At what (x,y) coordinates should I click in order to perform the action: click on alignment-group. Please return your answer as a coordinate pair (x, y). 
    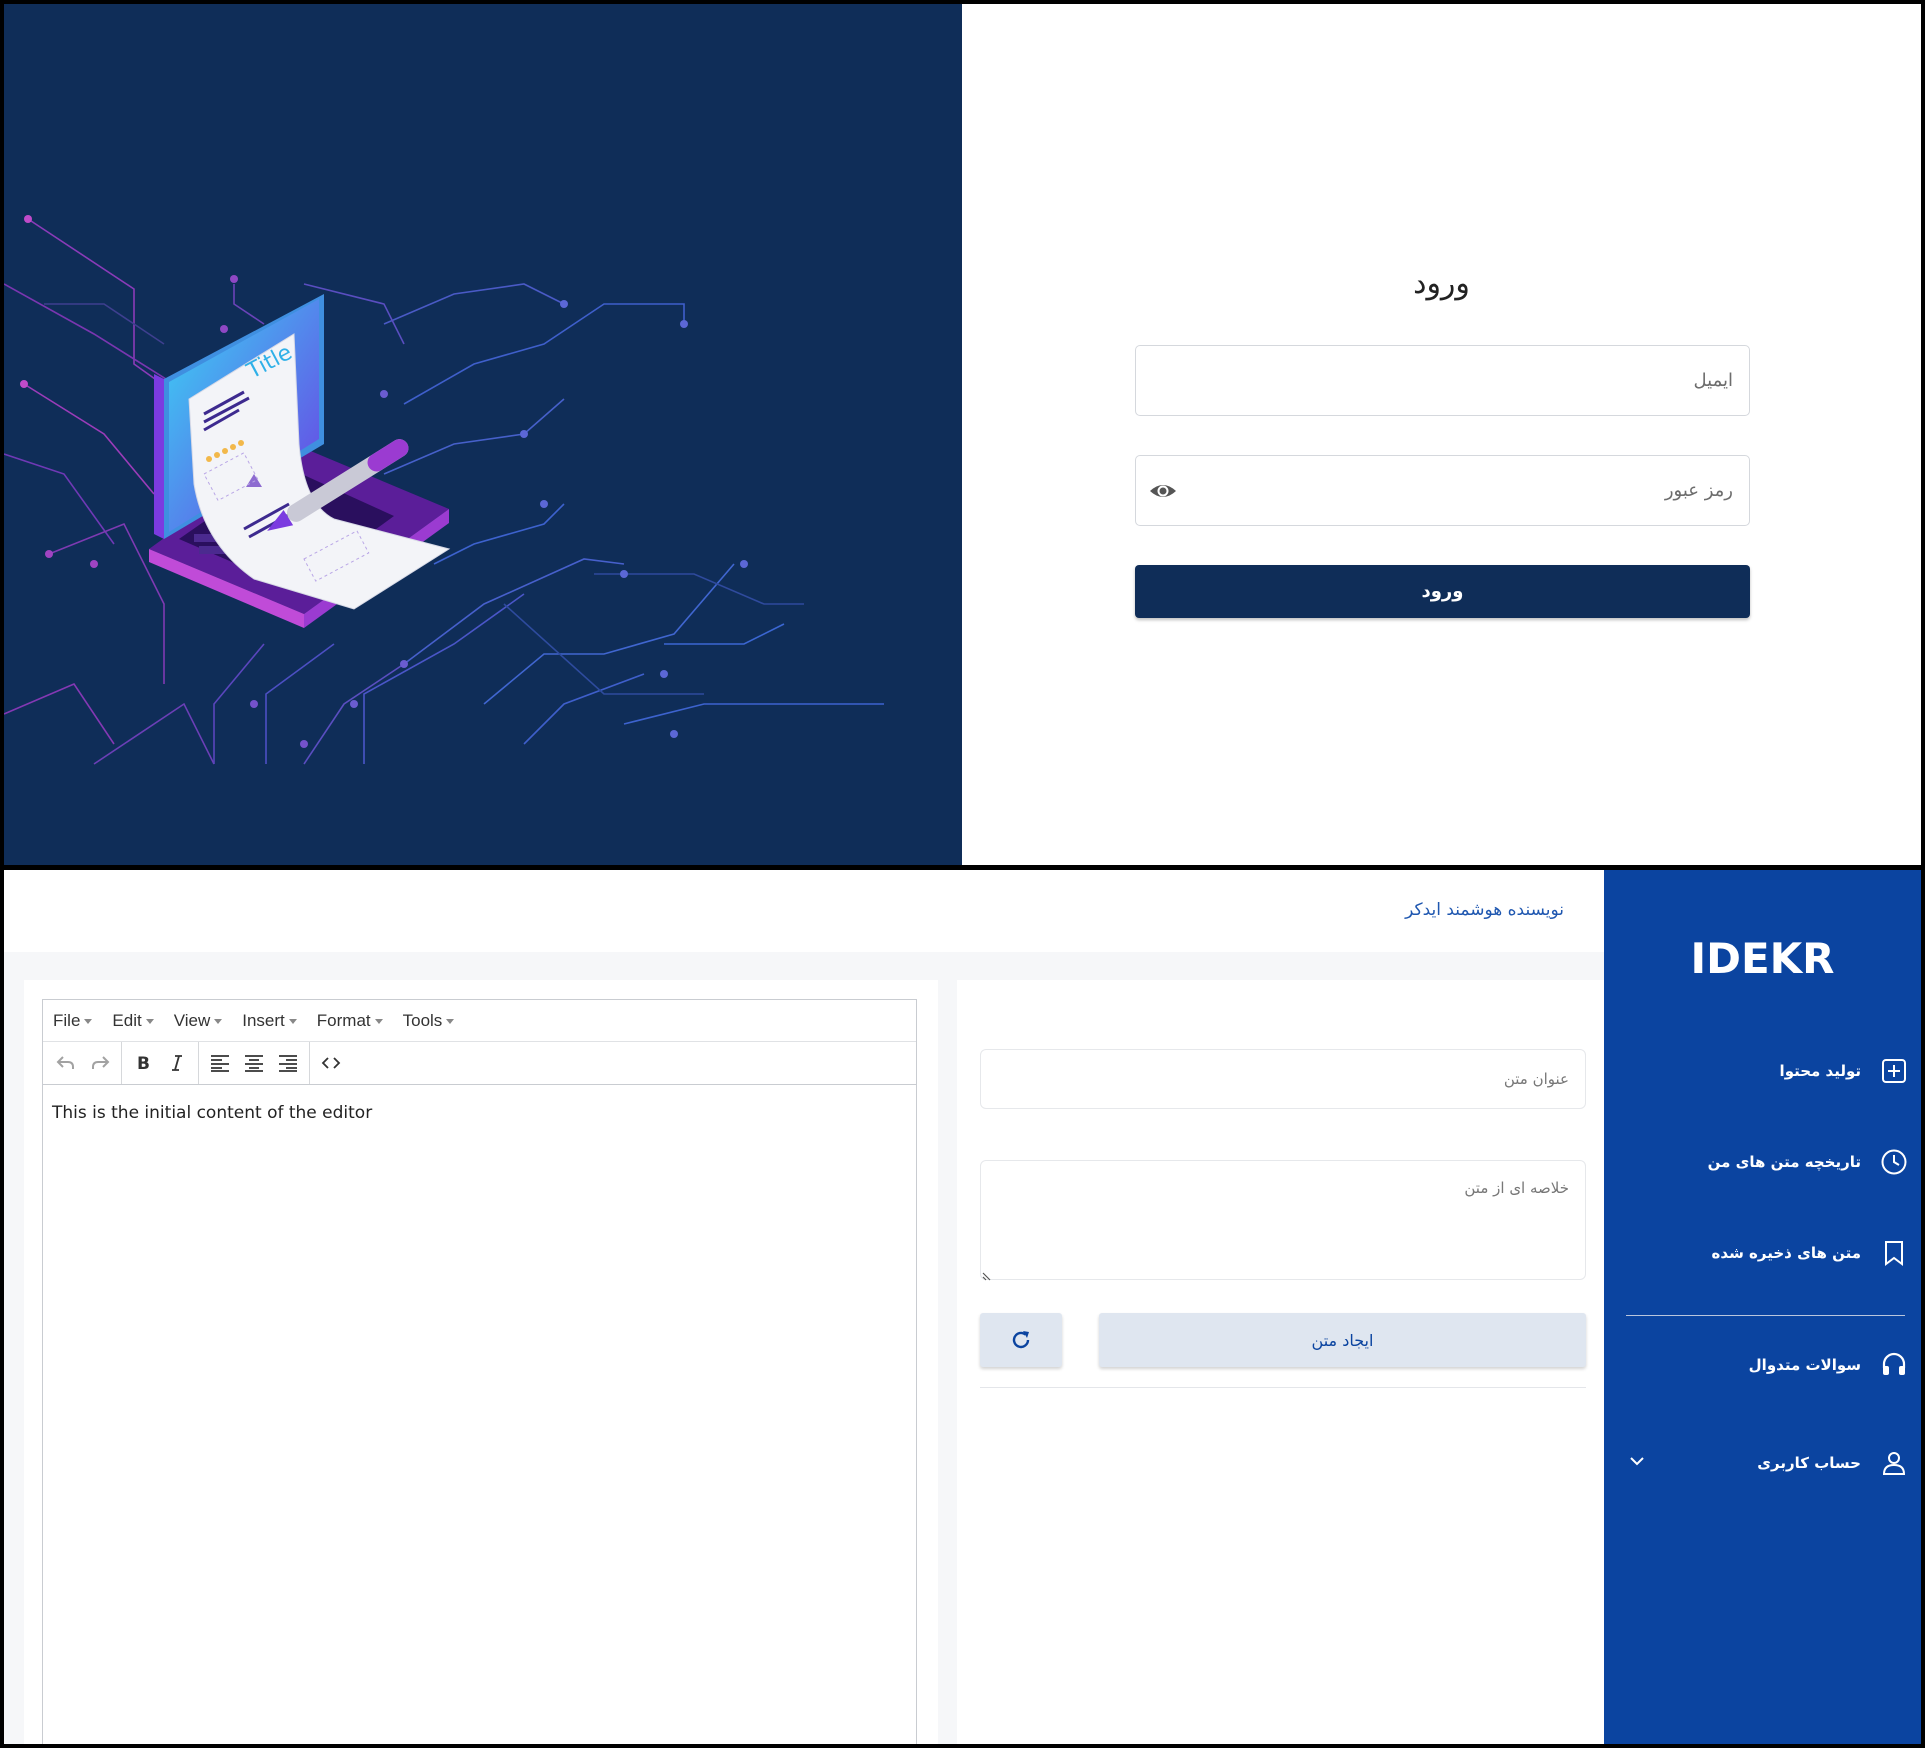
    Looking at the image, I should click on (254, 1063).